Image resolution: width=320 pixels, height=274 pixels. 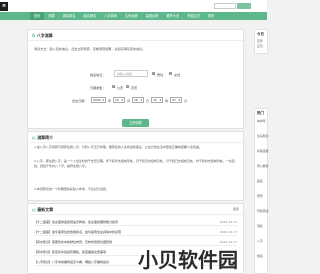 I want to click on minute-select: 37, so click(x=176, y=100).